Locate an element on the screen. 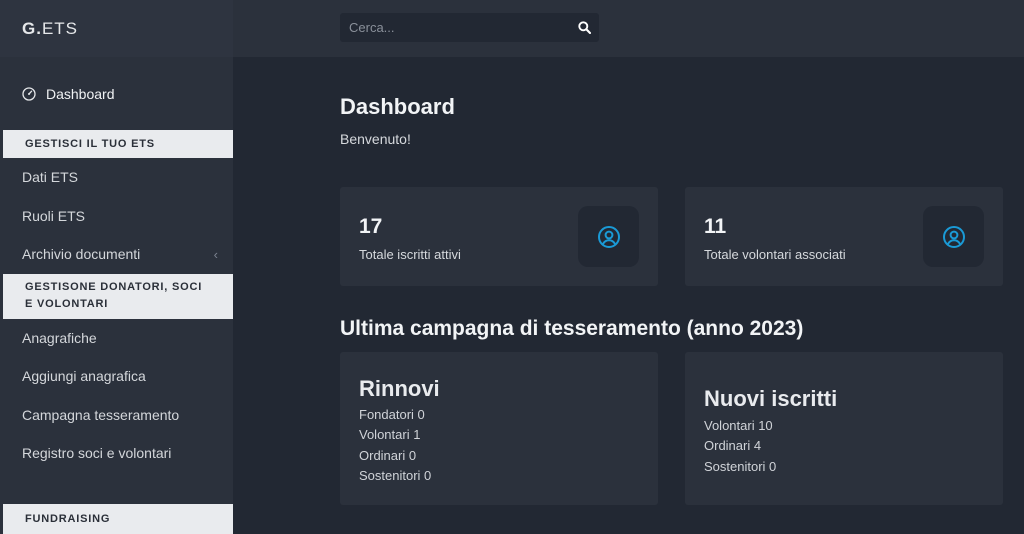  list-item: Fondatori 0 is located at coordinates (392, 414).